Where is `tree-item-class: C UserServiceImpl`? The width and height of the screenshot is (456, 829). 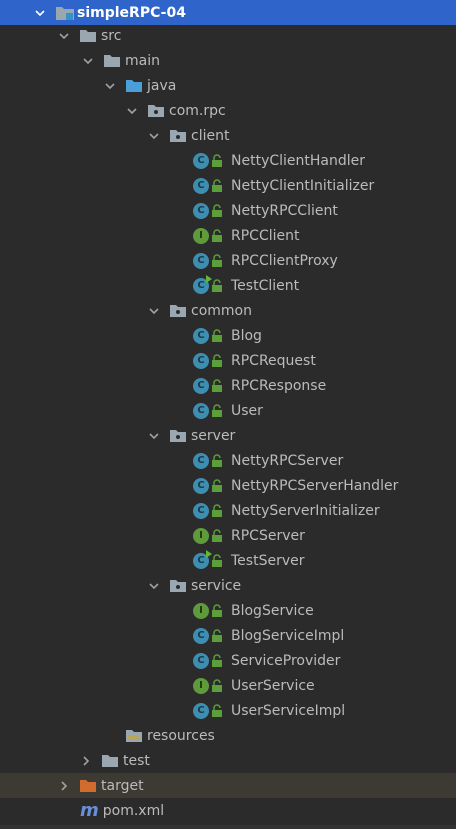 tree-item-class: C UserServiceImpl is located at coordinates (228, 710).